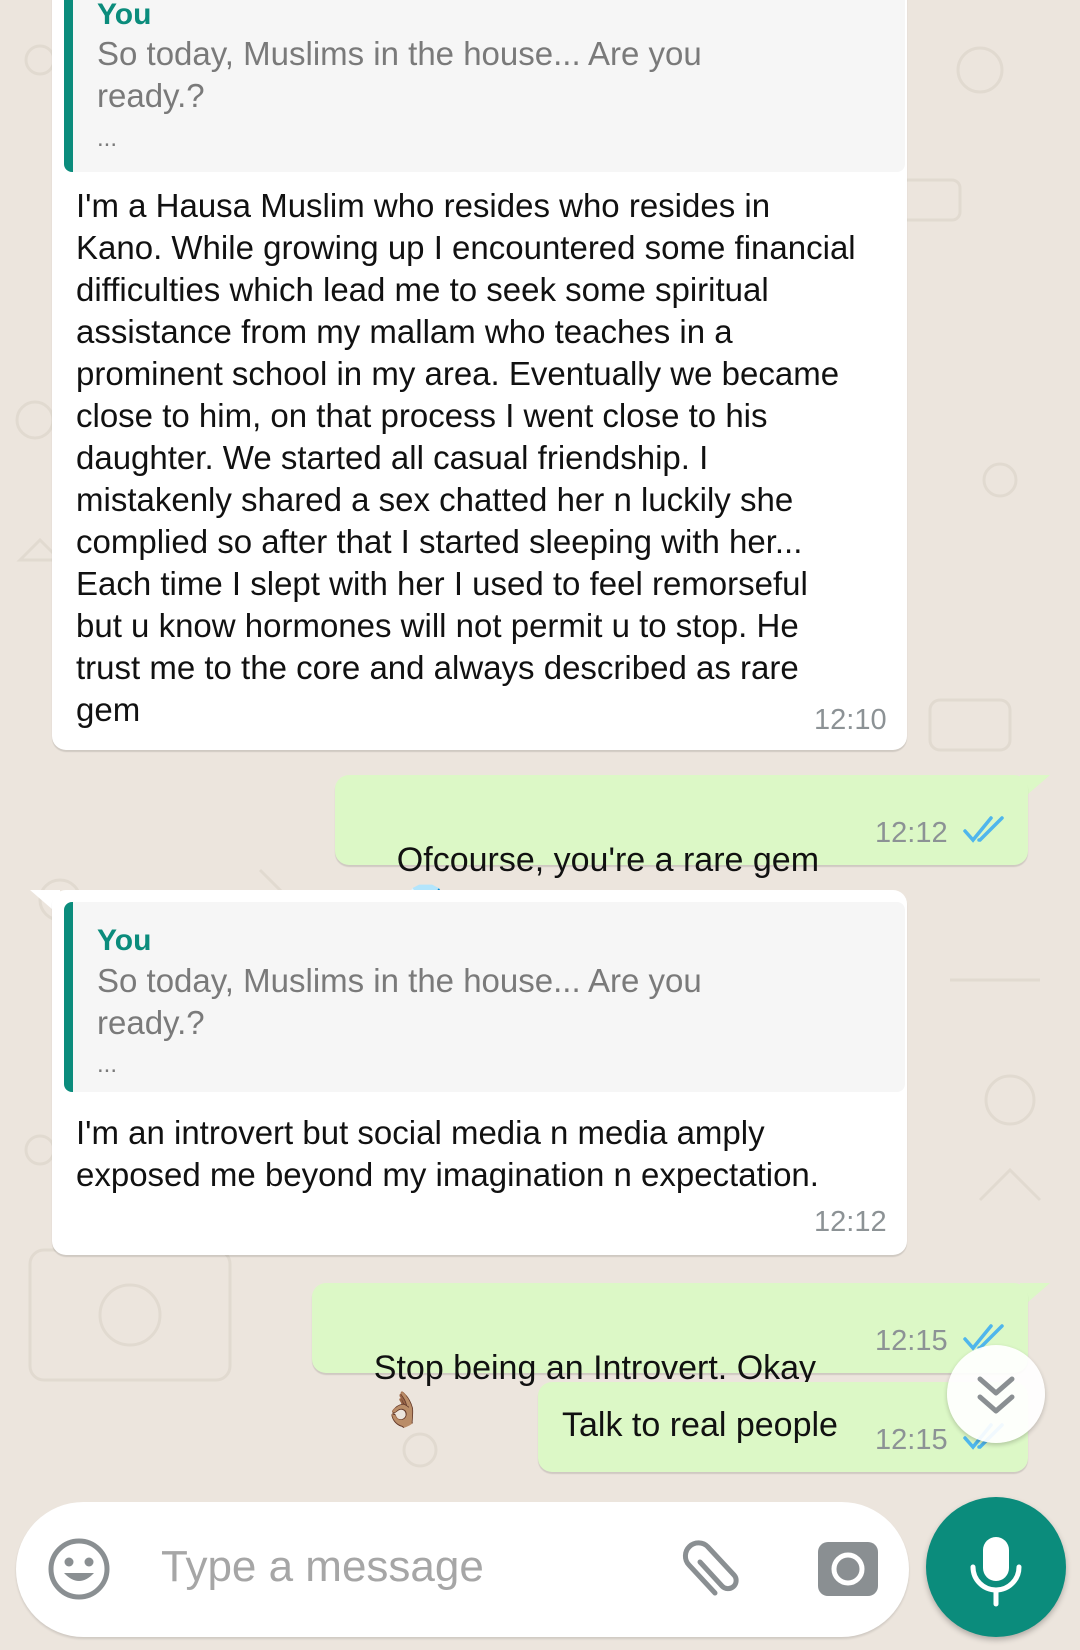 Image resolution: width=1080 pixels, height=1650 pixels. Describe the element at coordinates (996, 1572) in the screenshot. I see `microphone-icon` at that location.